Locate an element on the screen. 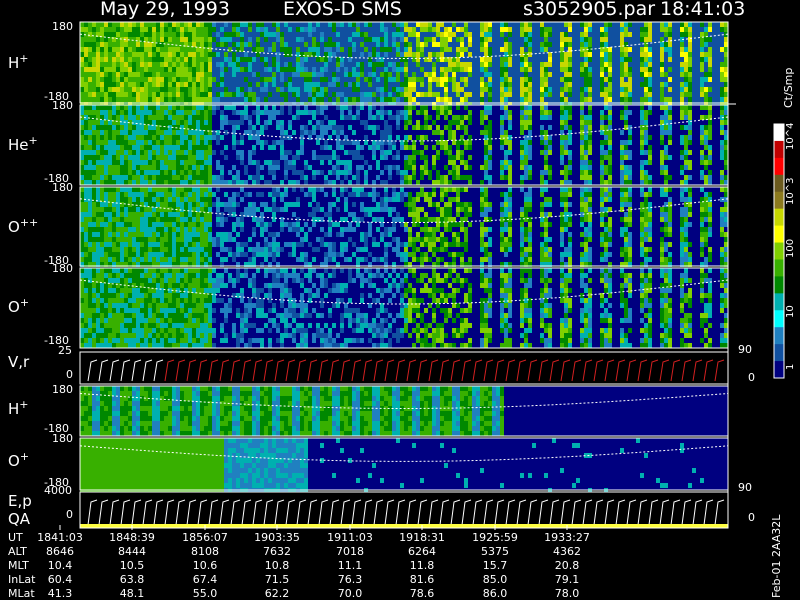 Image resolution: width=800 pixels, height=600 pixels. table-cell: 1933:27 is located at coordinates (567, 537).